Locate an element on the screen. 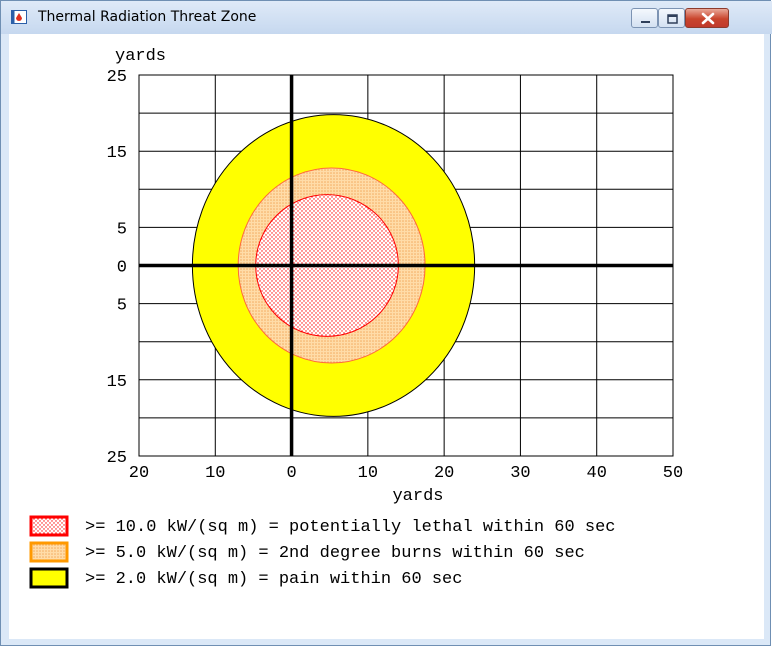 This screenshot has width=773, height=648. title-bar: Thermal Radiation Threat Zone is located at coordinates (386, 17).